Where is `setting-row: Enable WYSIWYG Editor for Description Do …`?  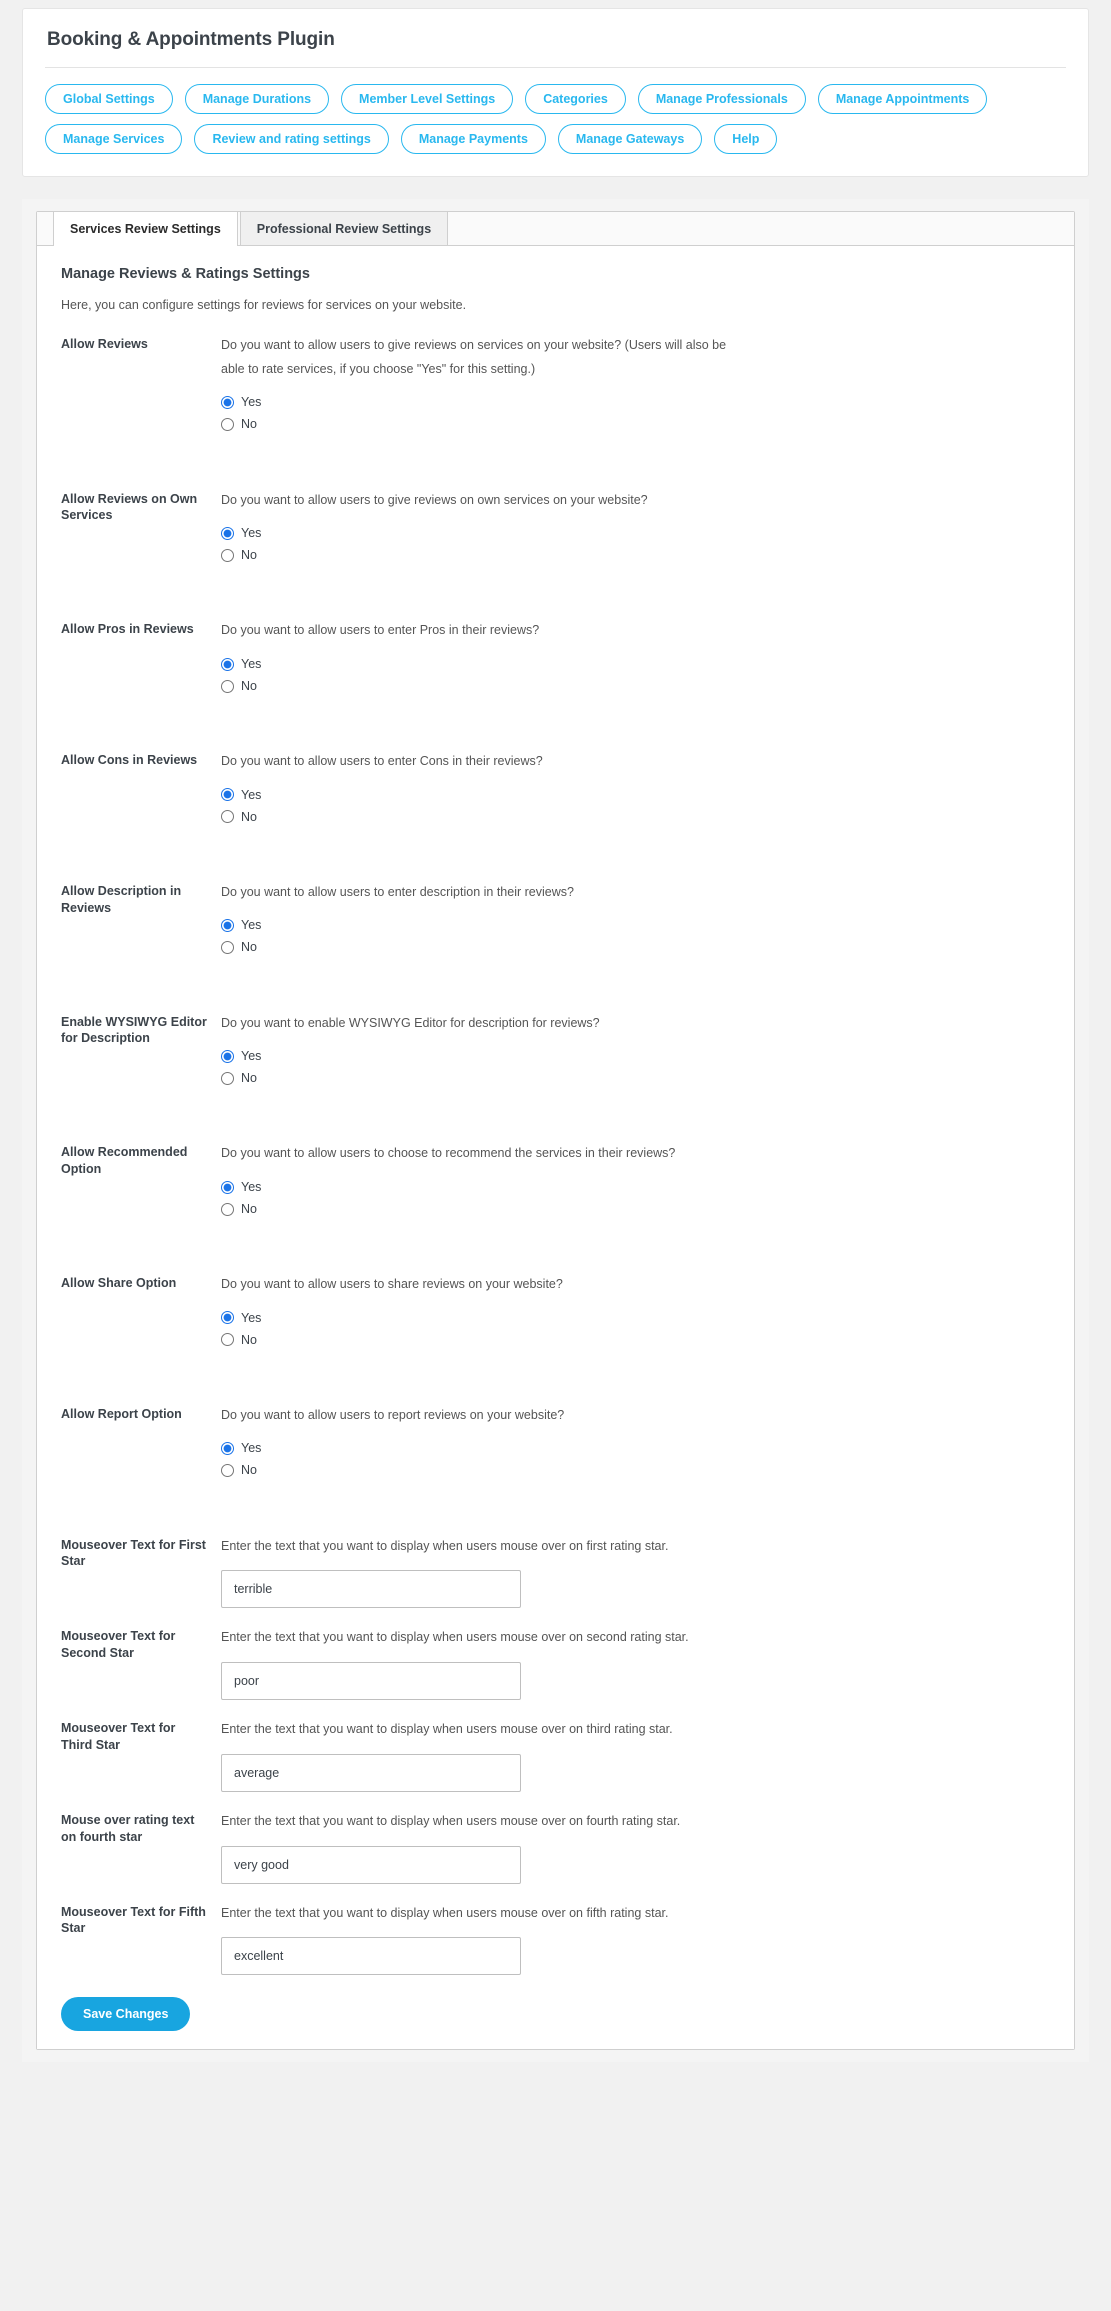
setting-row: Enable WYSIWYG Editor for Description Do … is located at coordinates (555, 1051).